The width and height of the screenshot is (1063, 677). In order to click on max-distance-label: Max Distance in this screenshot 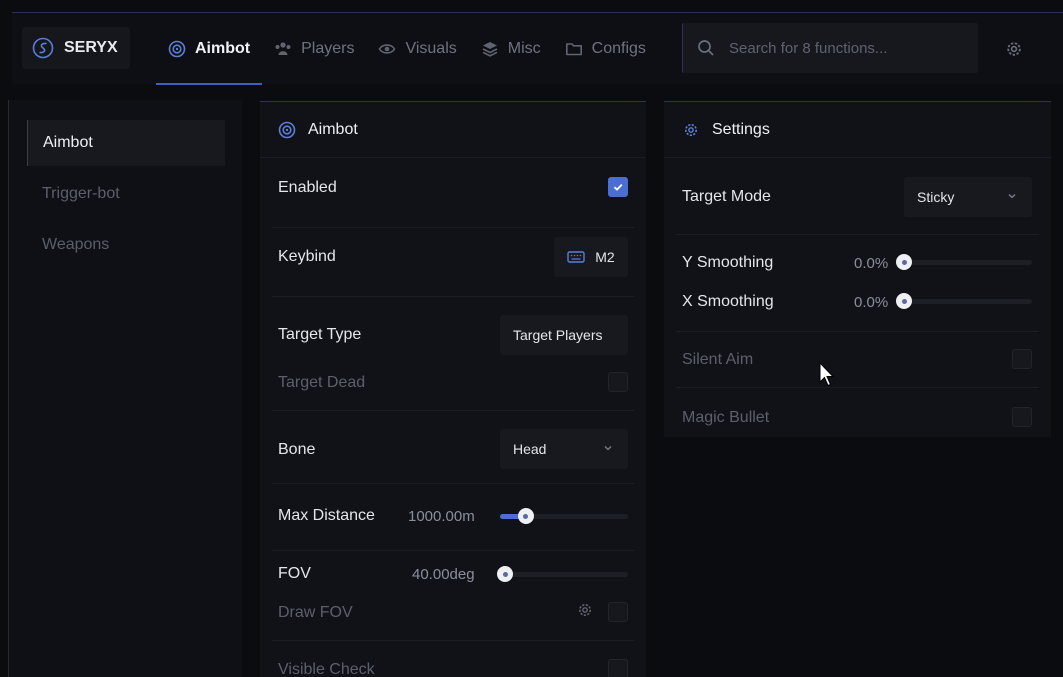, I will do `click(326, 515)`.